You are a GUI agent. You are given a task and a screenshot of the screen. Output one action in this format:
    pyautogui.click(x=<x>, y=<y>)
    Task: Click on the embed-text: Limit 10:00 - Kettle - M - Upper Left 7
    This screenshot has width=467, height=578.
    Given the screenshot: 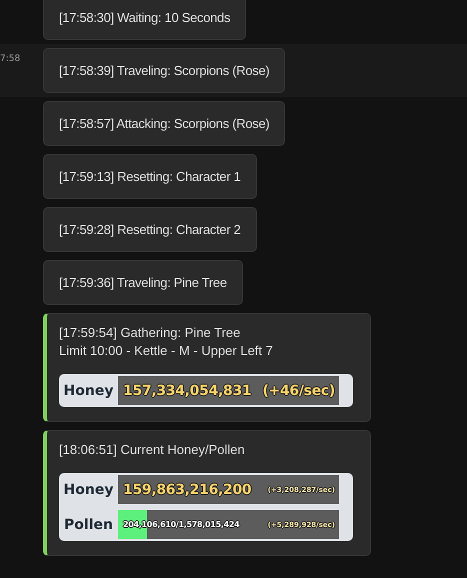 What is the action you would take?
    pyautogui.click(x=166, y=351)
    